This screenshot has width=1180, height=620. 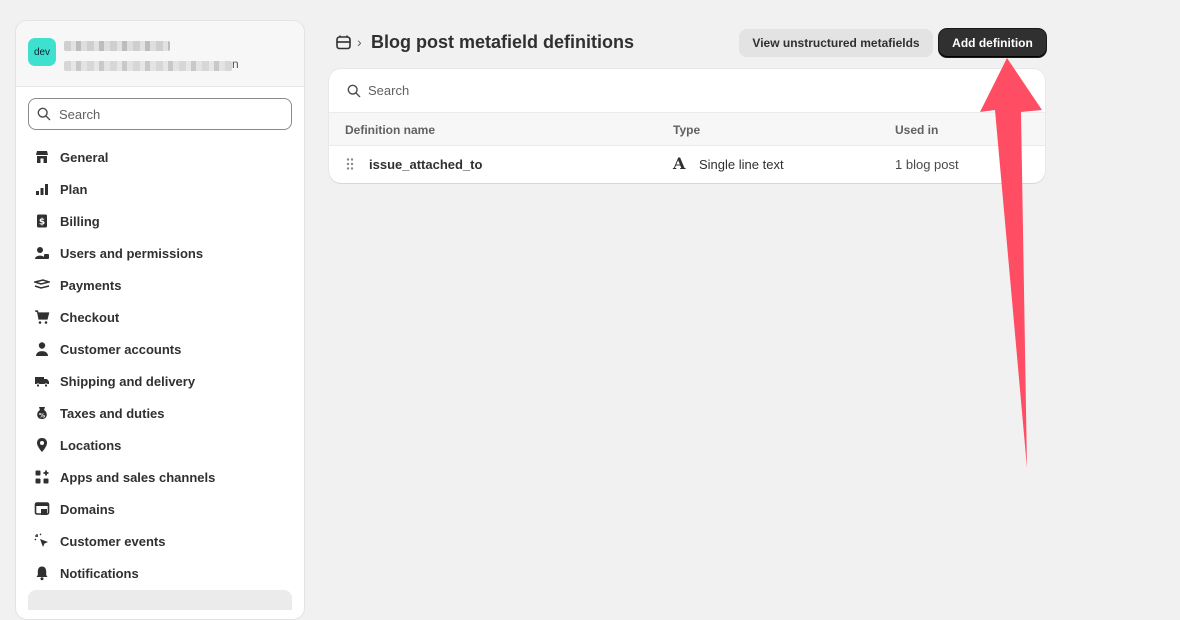 I want to click on sidebar-item-users: Users and permissions, so click(x=160, y=253).